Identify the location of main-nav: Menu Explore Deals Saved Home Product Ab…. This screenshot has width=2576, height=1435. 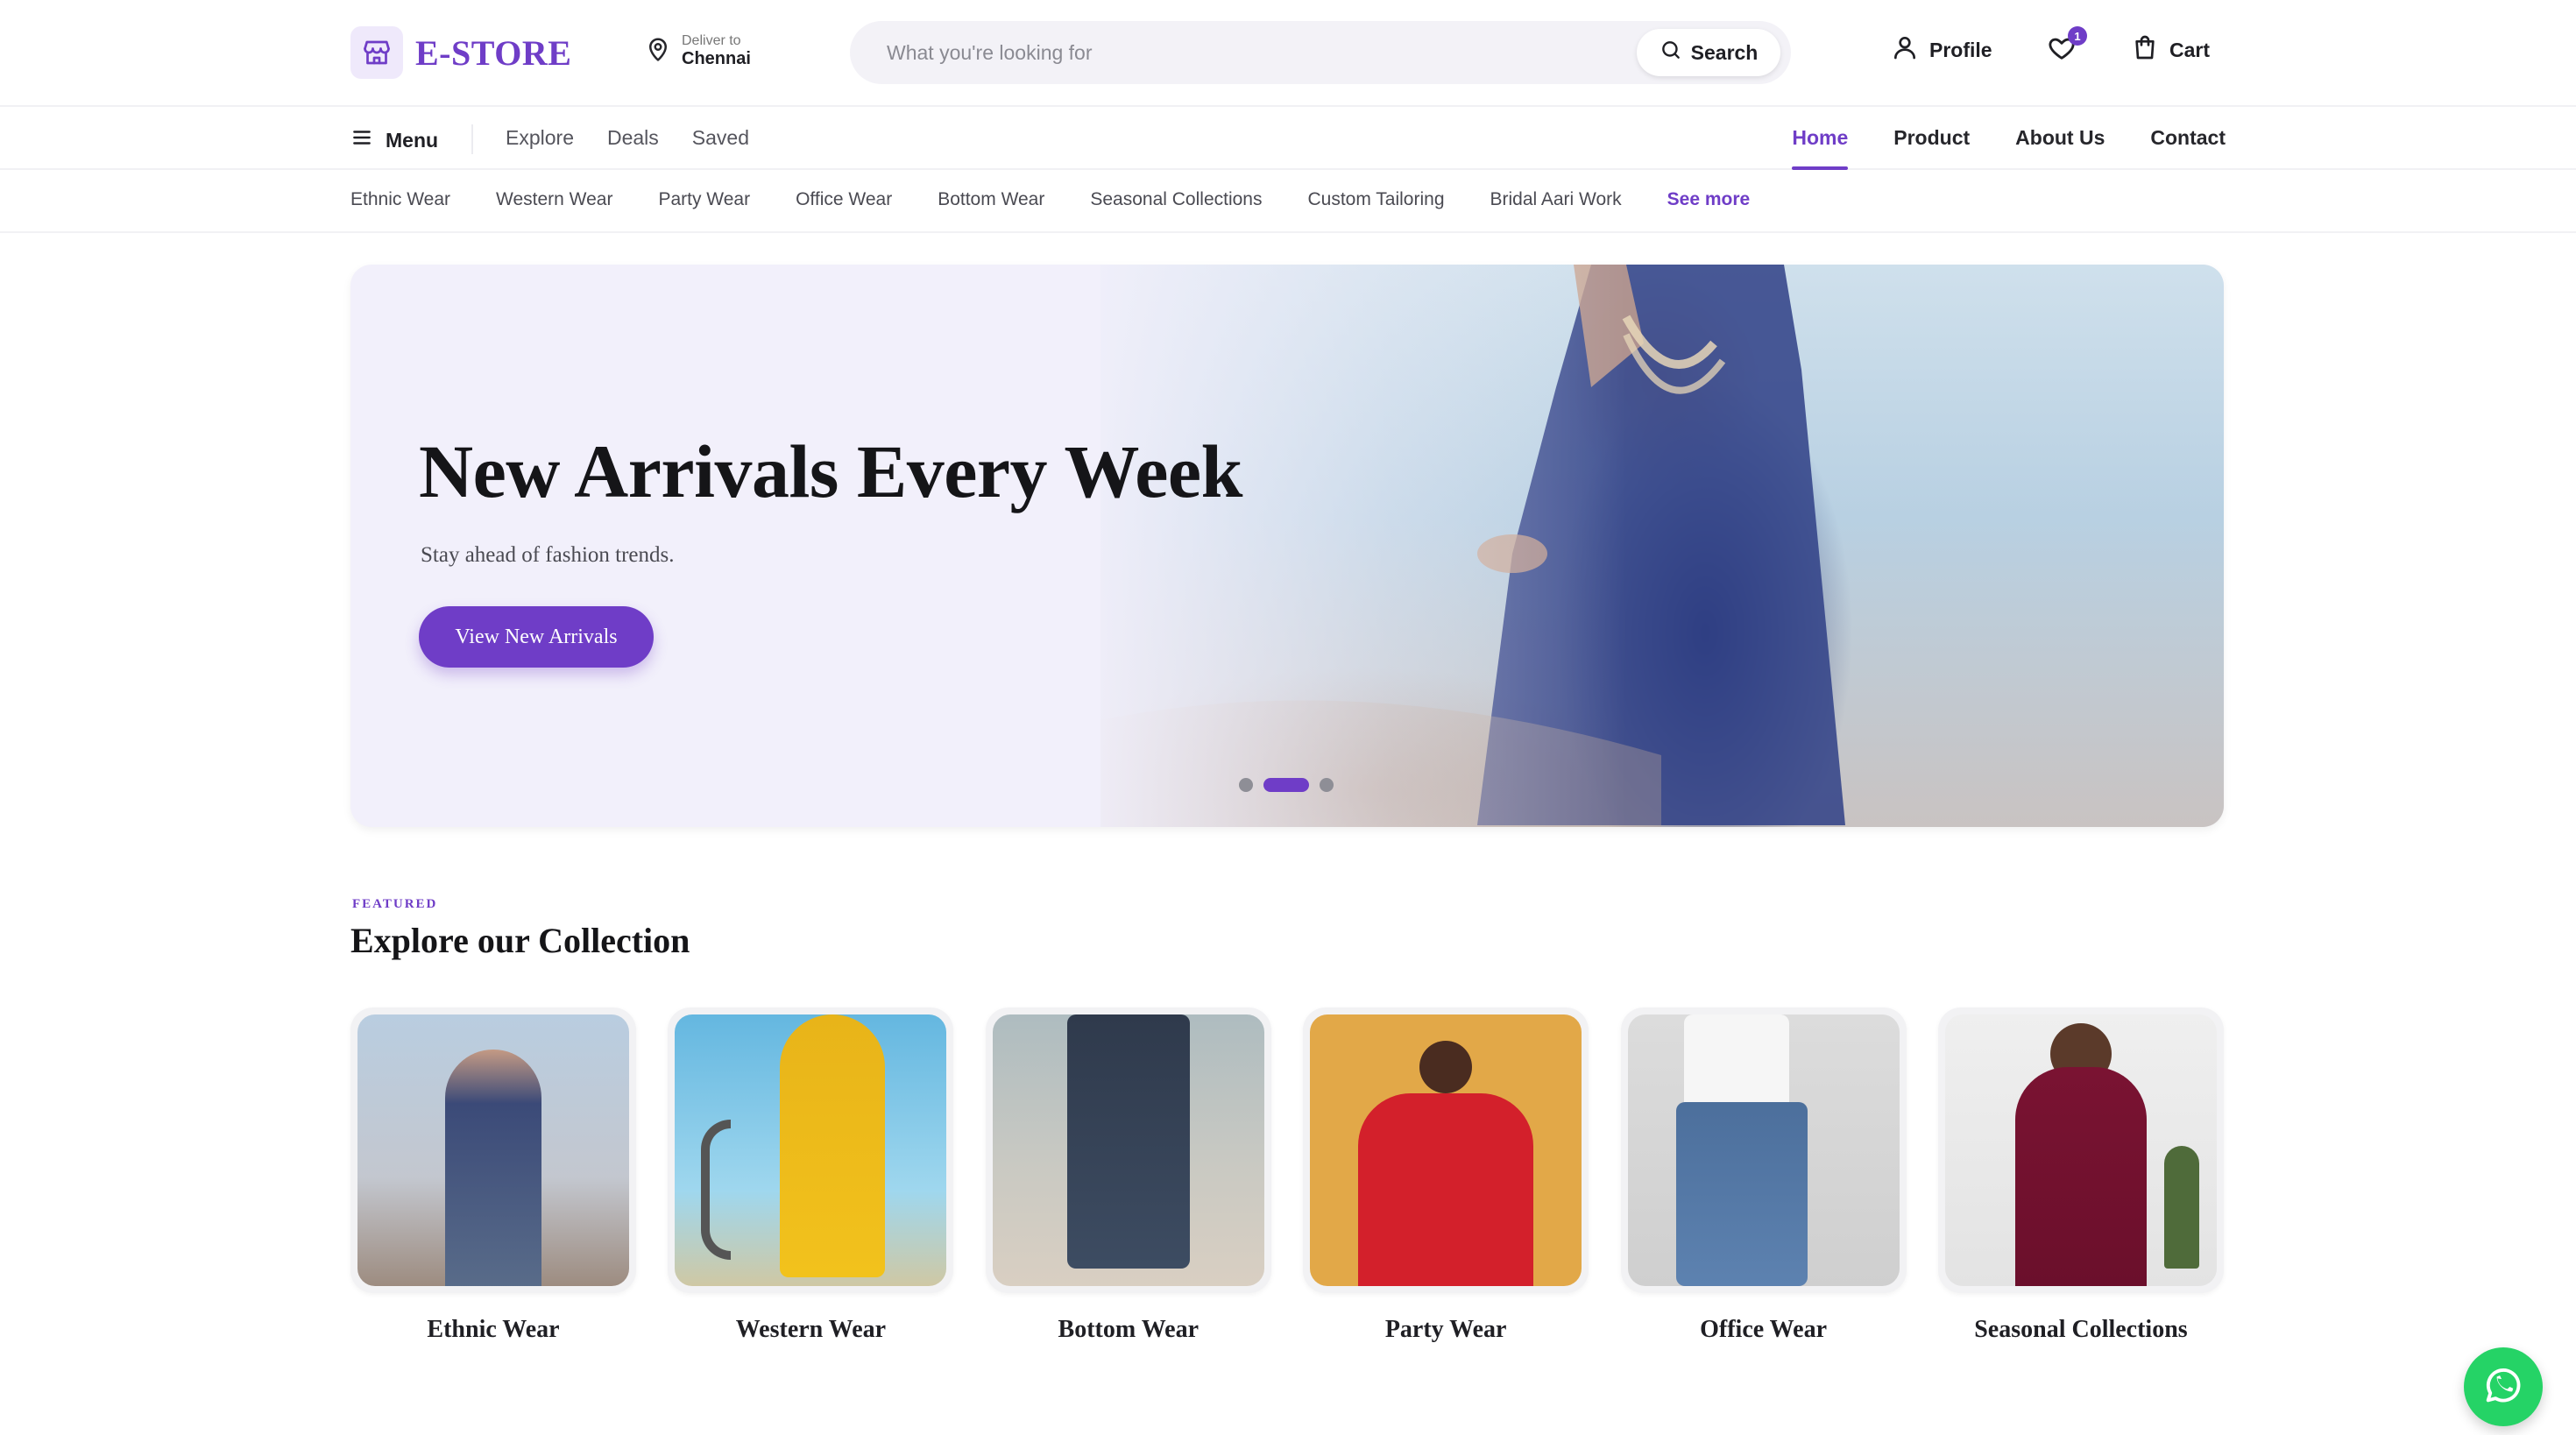
(1288, 139).